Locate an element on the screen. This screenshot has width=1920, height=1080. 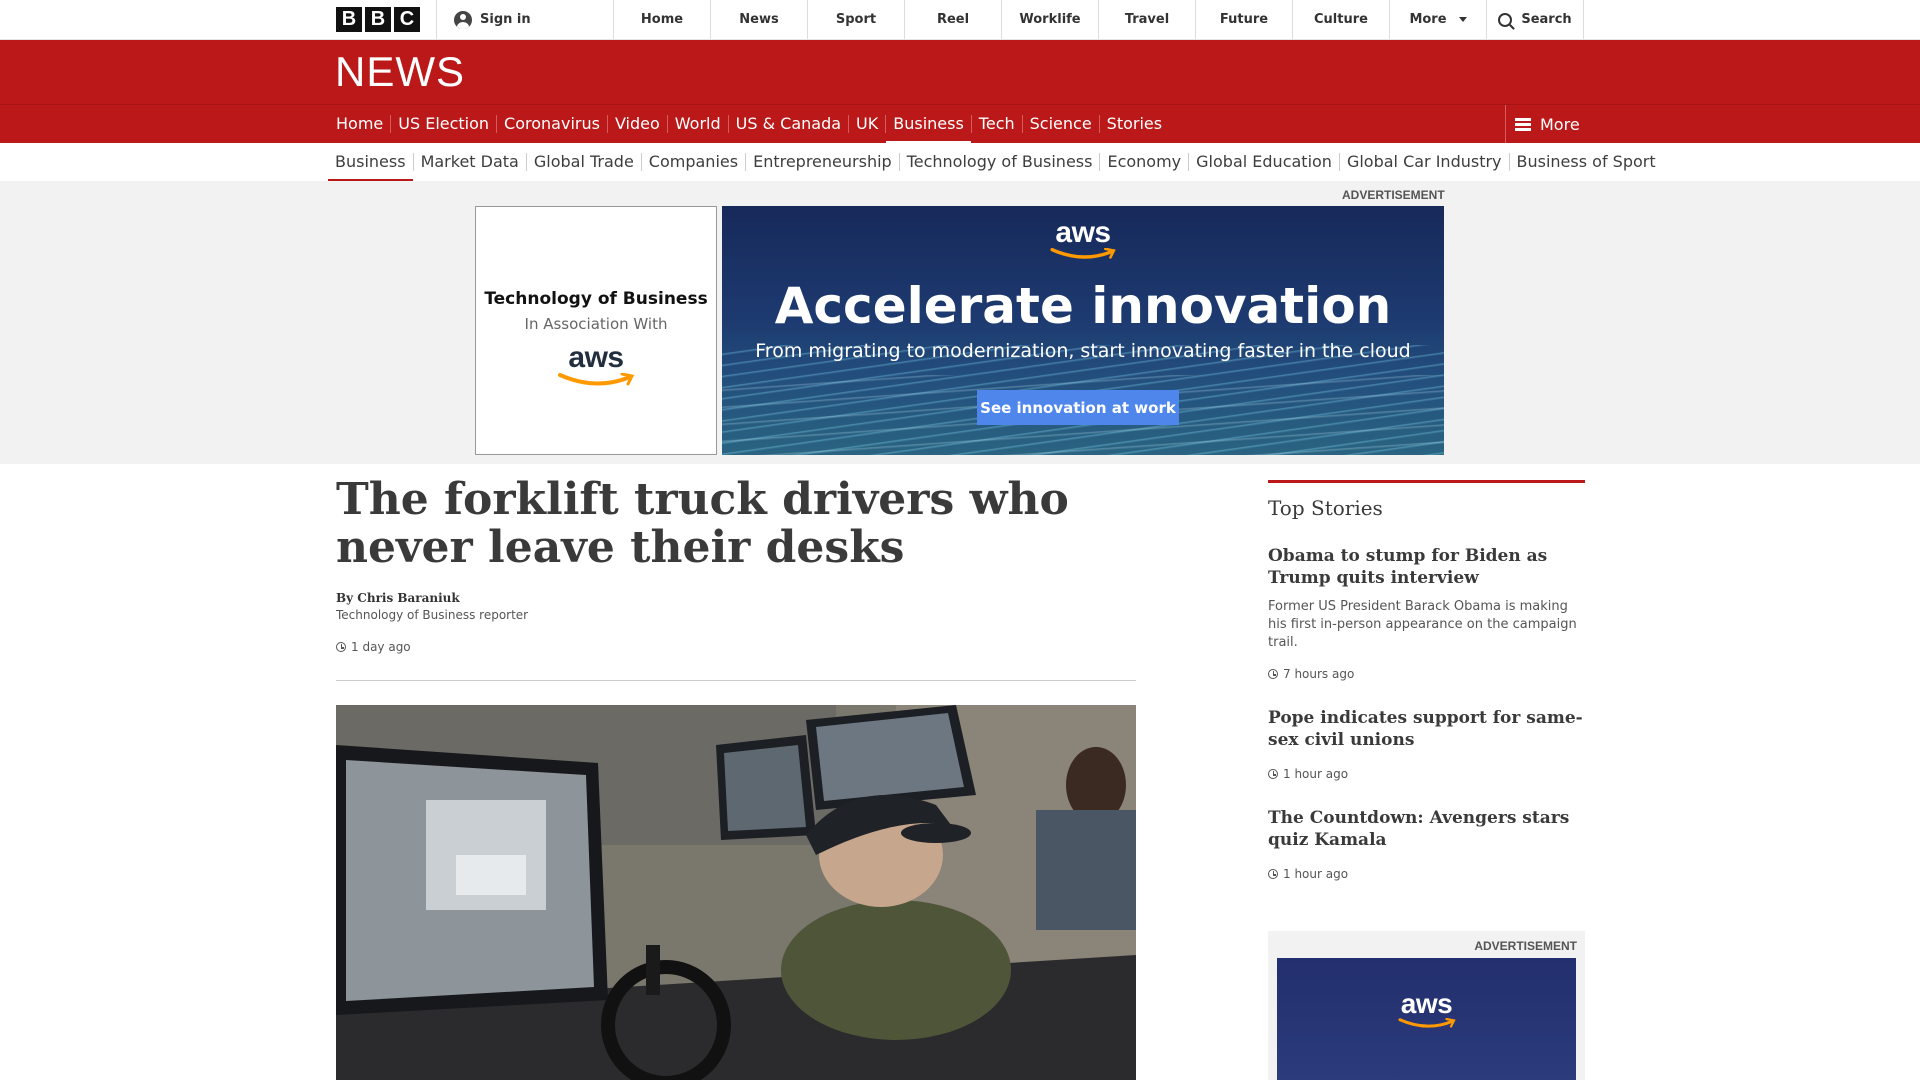
subnav-item: Market Data is located at coordinates (470, 162).